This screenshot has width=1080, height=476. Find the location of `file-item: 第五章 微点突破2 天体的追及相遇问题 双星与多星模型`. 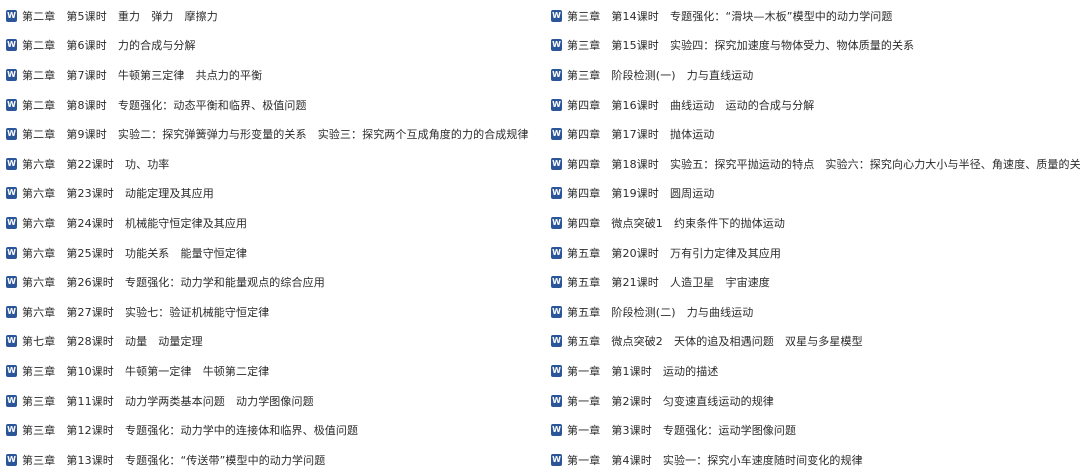

file-item: 第五章 微点突破2 天体的追及相遇问题 双星与多星模型 is located at coordinates (815, 342).